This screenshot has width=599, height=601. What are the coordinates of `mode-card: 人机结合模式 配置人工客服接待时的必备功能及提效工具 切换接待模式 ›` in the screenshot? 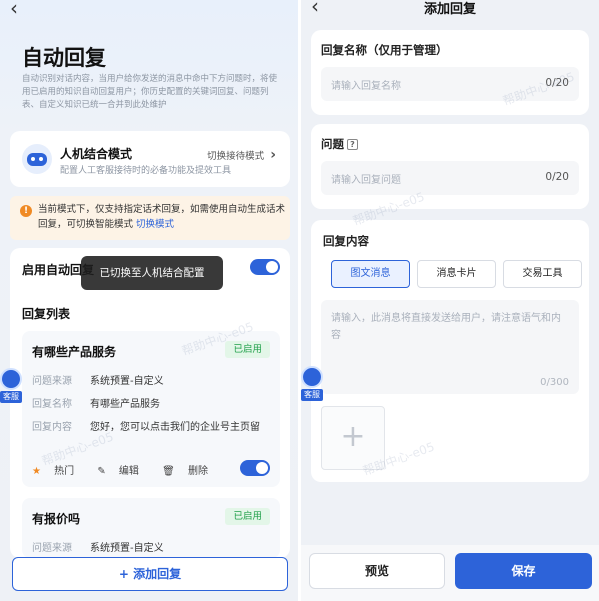 It's located at (150, 159).